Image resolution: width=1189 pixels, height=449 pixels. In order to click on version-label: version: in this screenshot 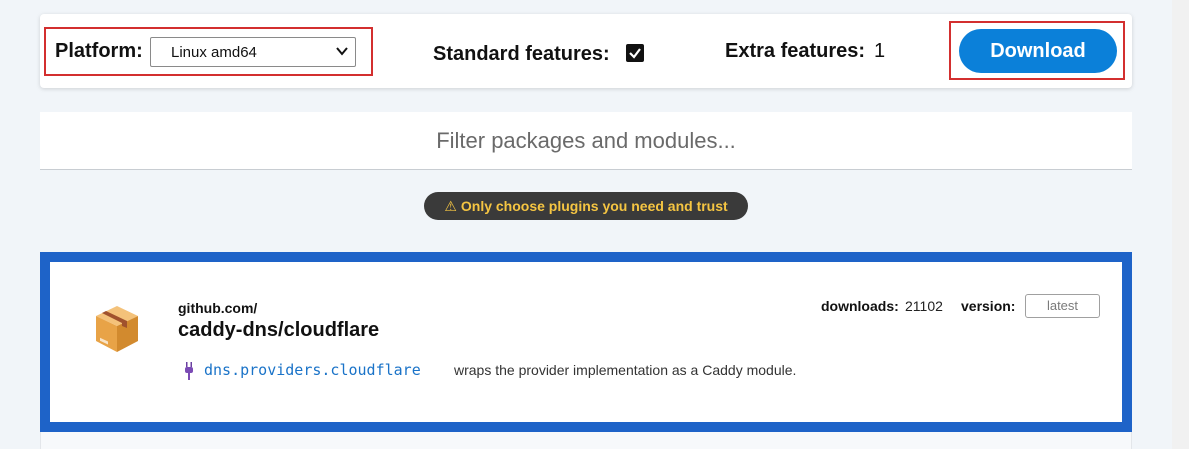, I will do `click(988, 306)`.